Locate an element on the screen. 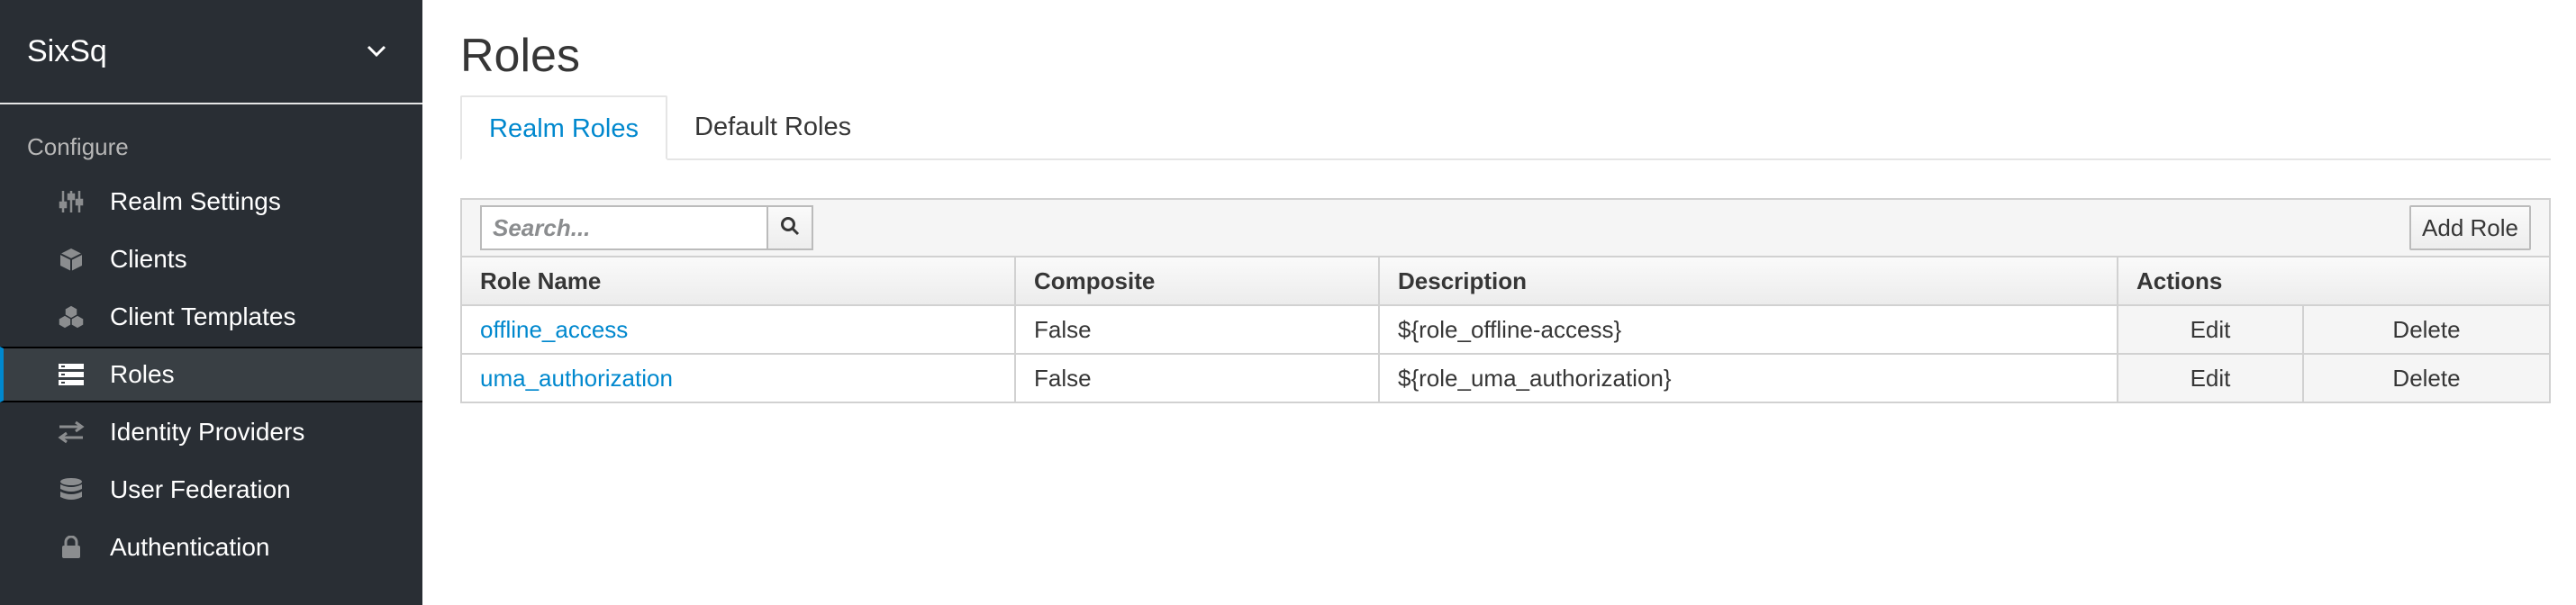 This screenshot has height=605, width=2576. sidebar-item-roles: Roles is located at coordinates (211, 374).